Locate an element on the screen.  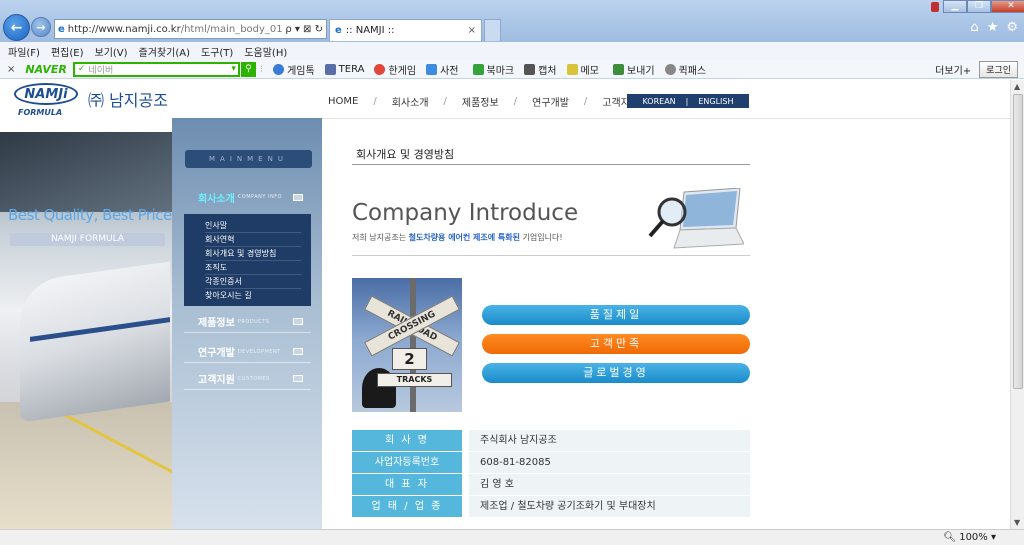
lang-english: ENGLISH is located at coordinates (715, 101).